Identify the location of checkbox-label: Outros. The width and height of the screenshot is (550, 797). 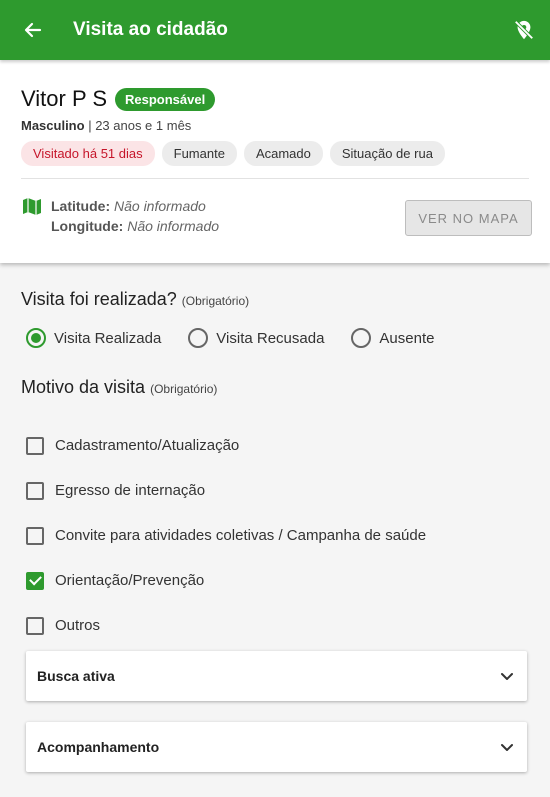
(78, 625).